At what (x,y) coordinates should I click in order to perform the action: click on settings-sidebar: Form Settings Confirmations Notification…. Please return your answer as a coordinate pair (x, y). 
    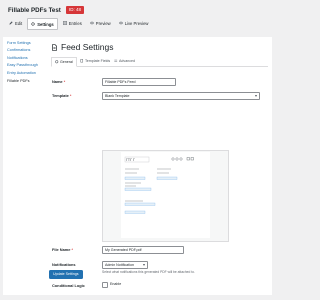
    Looking at the image, I should click on (24, 166).